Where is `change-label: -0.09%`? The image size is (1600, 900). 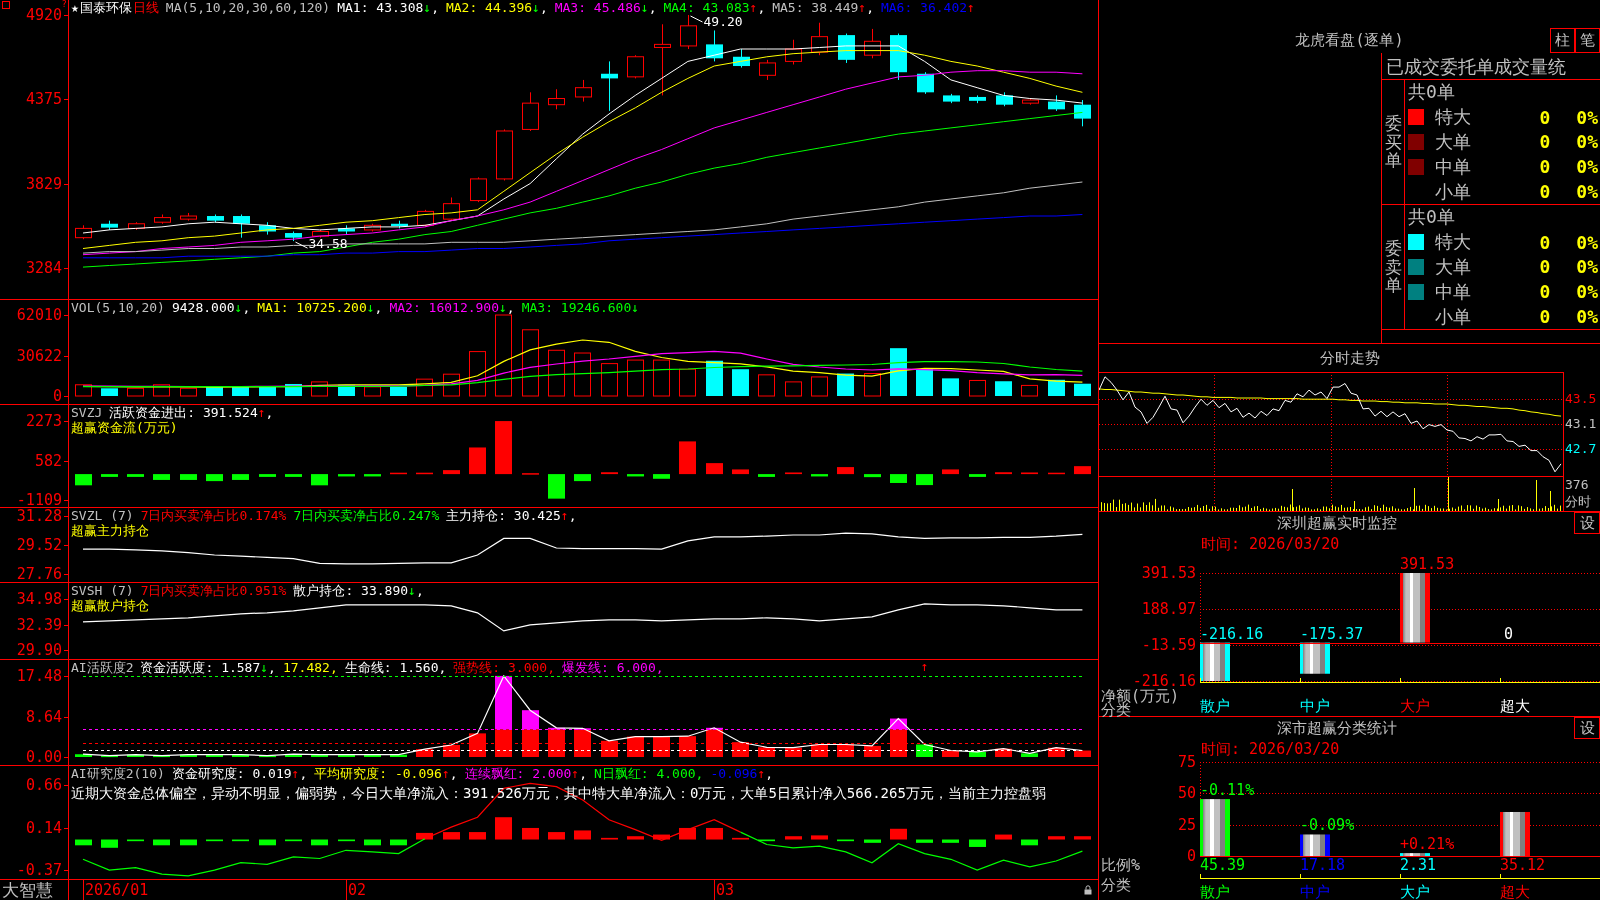 change-label: -0.09% is located at coordinates (1327, 825).